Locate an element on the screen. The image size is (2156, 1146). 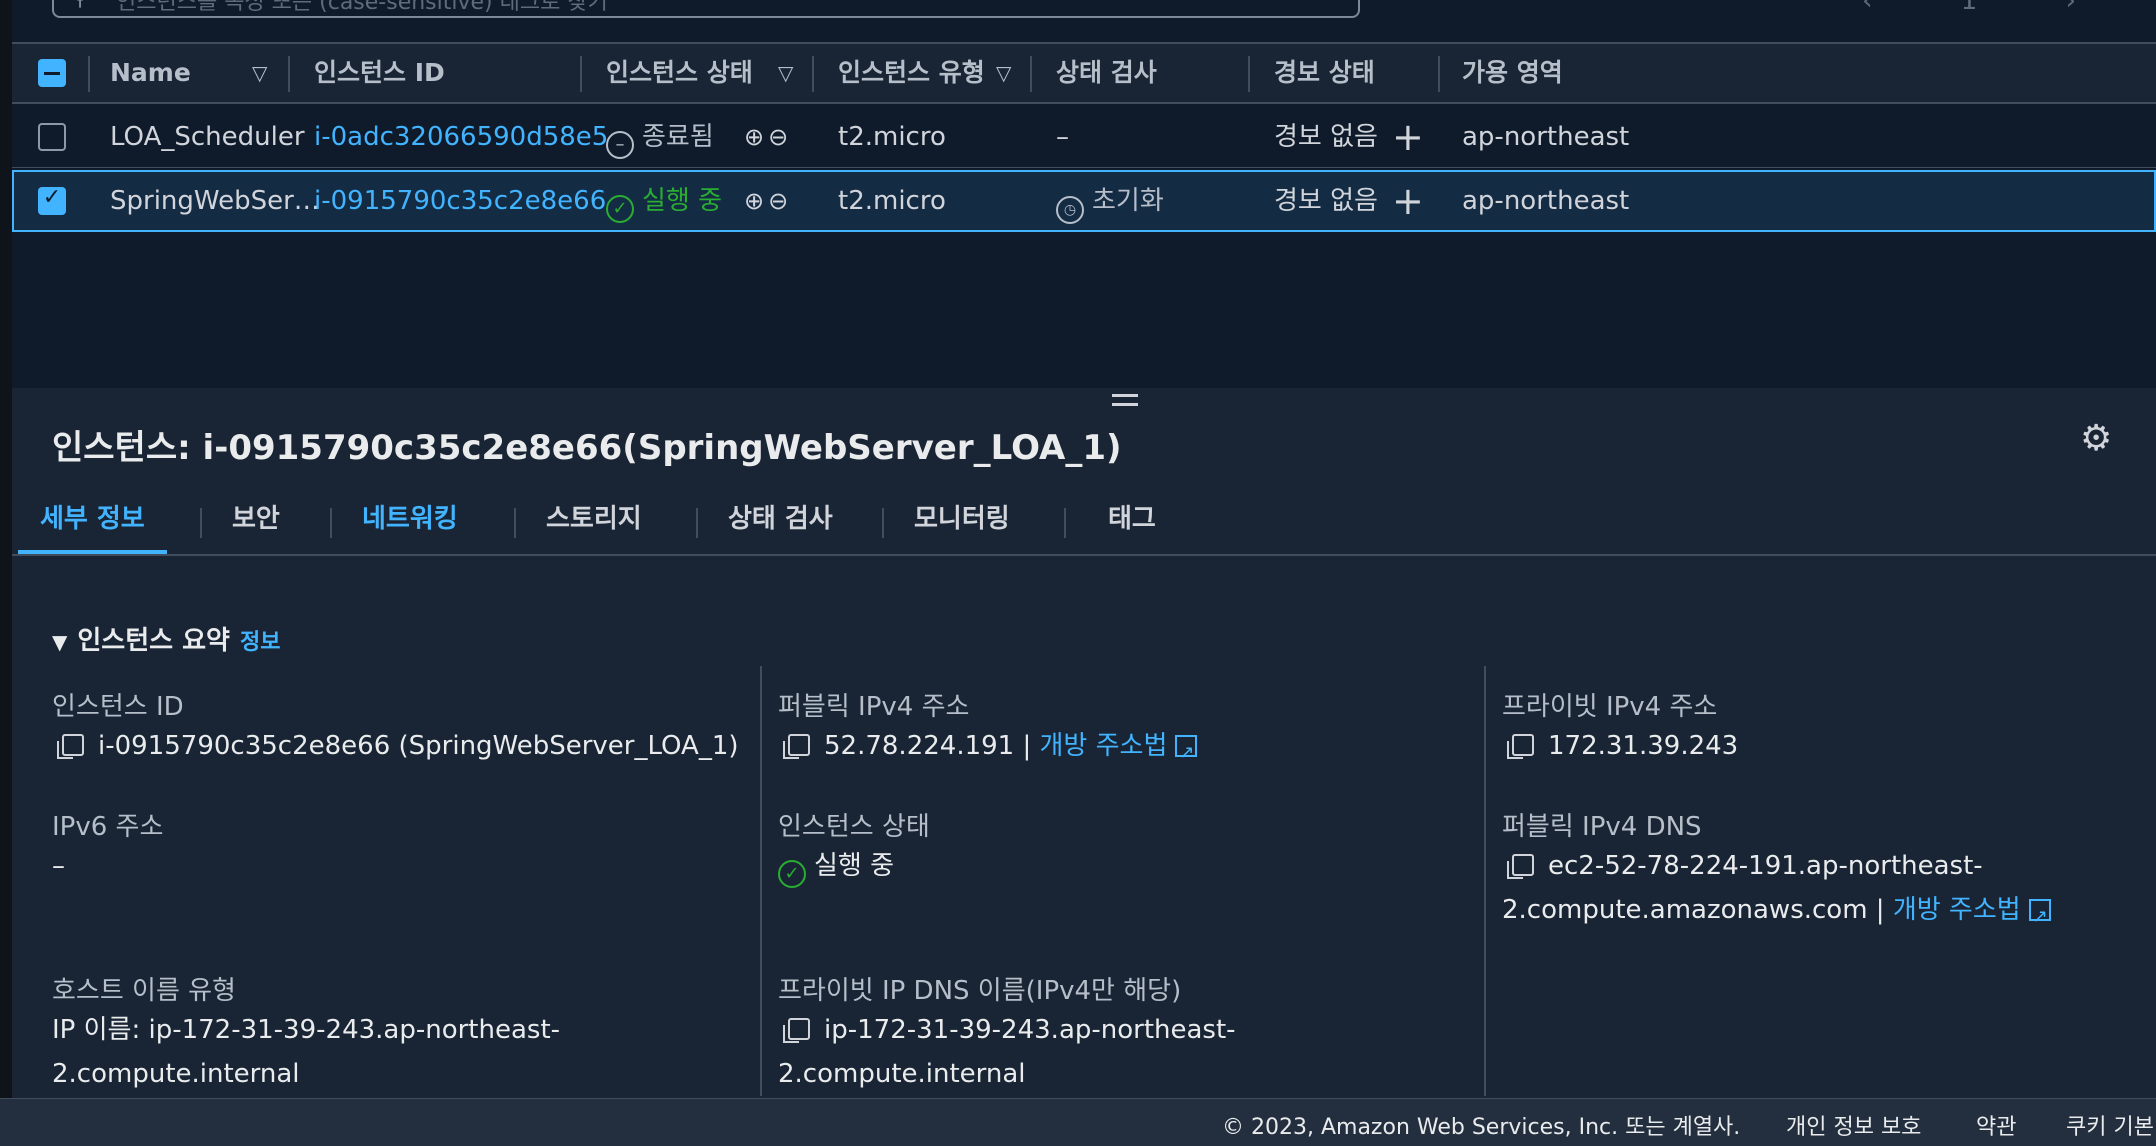
value-instance-state: ✓ 실행 중 is located at coordinates (836, 866).